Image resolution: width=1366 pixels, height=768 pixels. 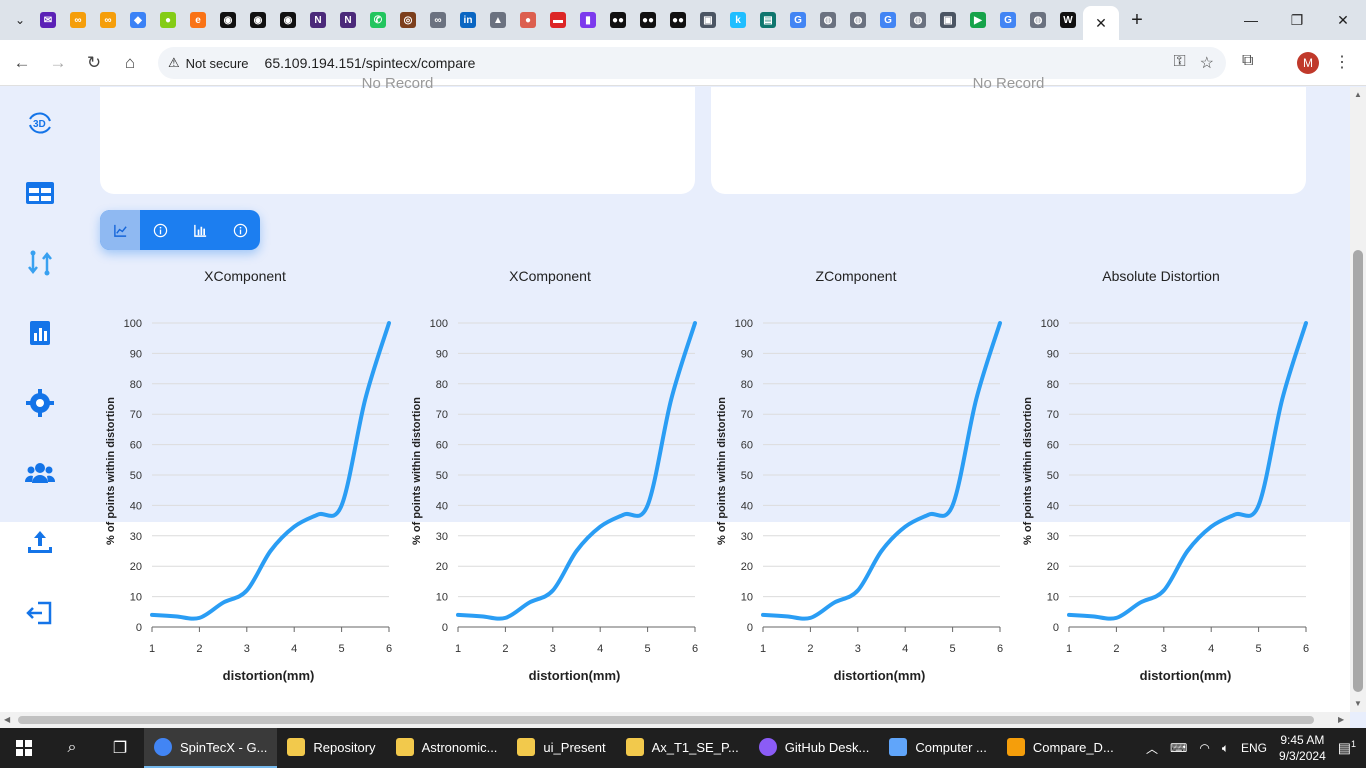 What do you see at coordinates (905, 649) in the screenshot?
I see `x-tick-label: 4` at bounding box center [905, 649].